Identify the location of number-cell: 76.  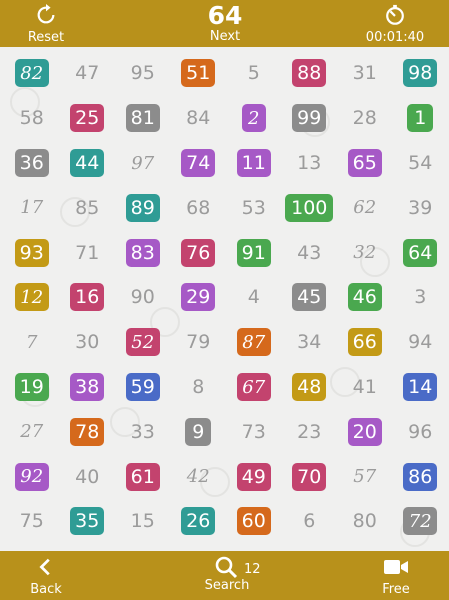
(198, 252).